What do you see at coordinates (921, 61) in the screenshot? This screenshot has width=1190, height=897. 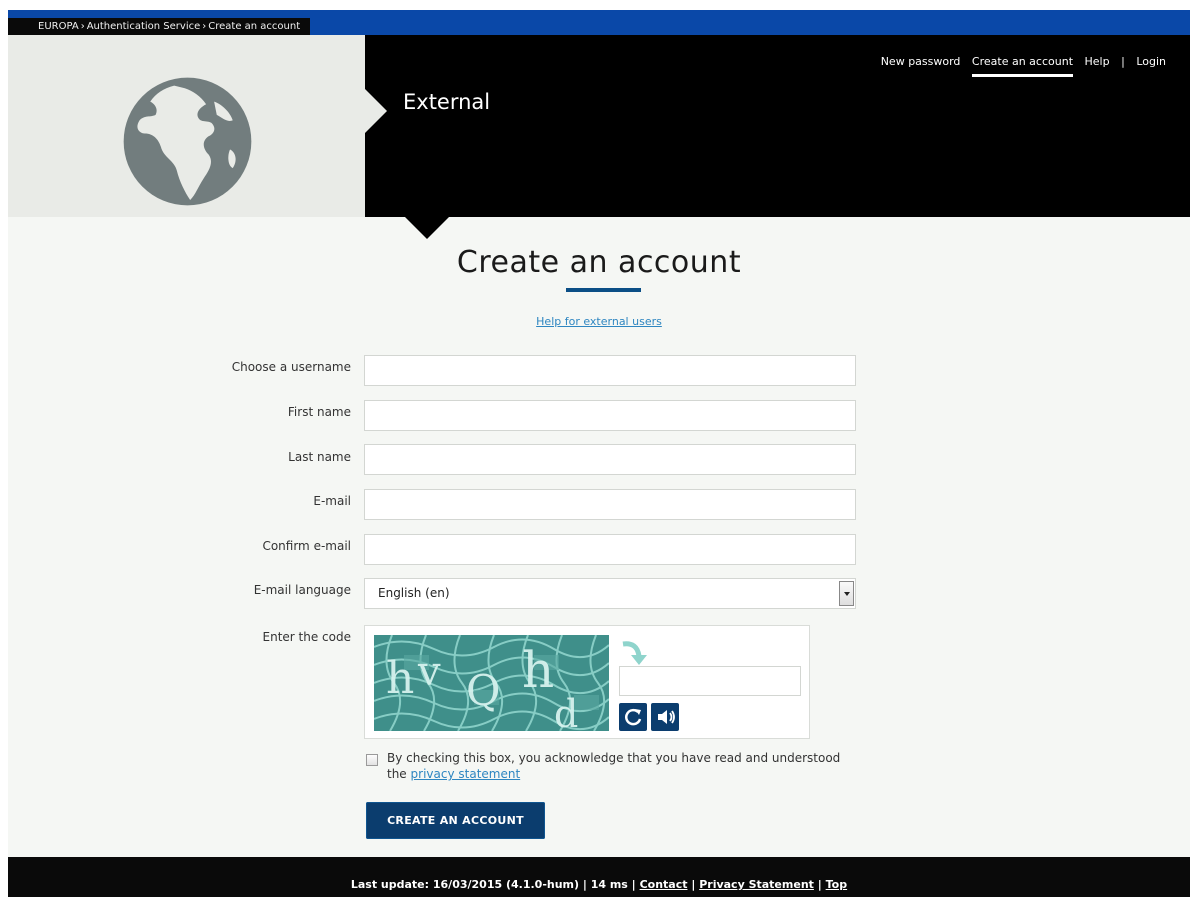 I see `nav-new-password: New password` at bounding box center [921, 61].